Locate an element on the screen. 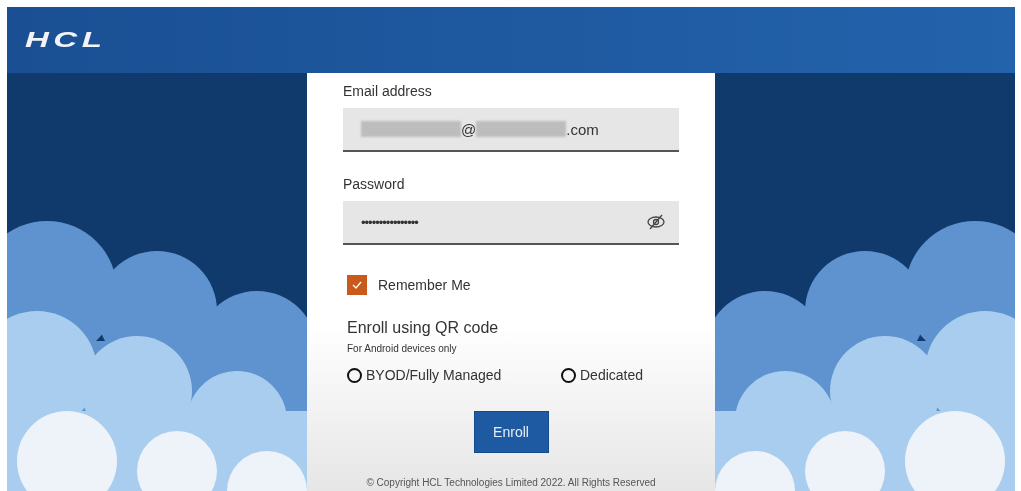 The image size is (1021, 491). password-field: •••••••••••••••• is located at coordinates (511, 223).